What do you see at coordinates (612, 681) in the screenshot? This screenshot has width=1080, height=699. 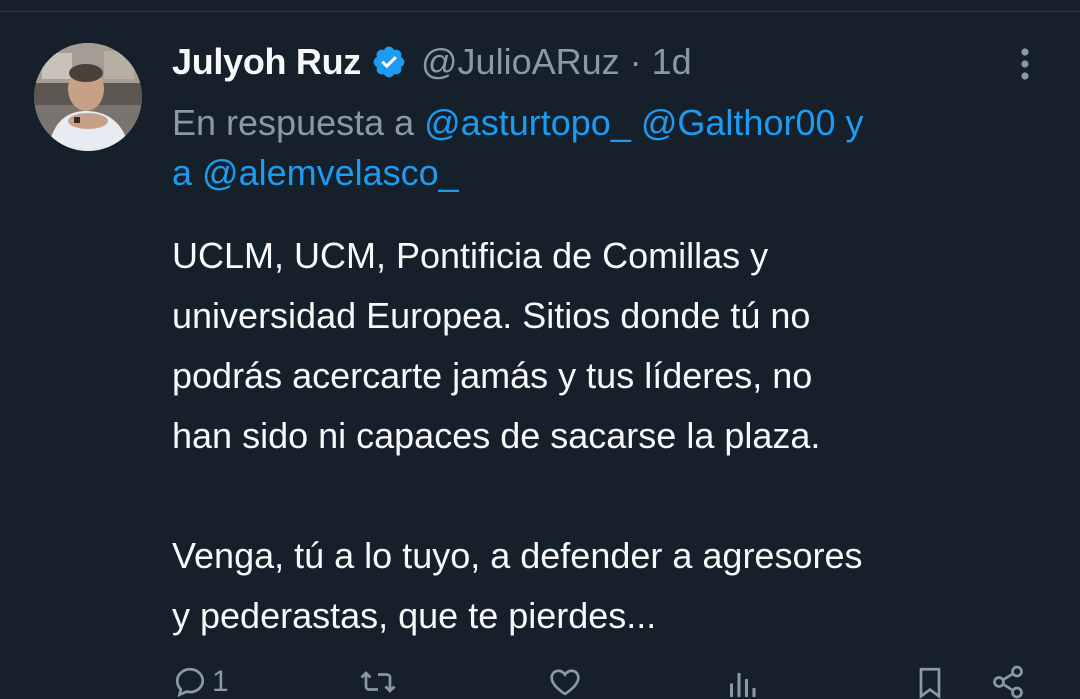 I see `action-bar: 1` at bounding box center [612, 681].